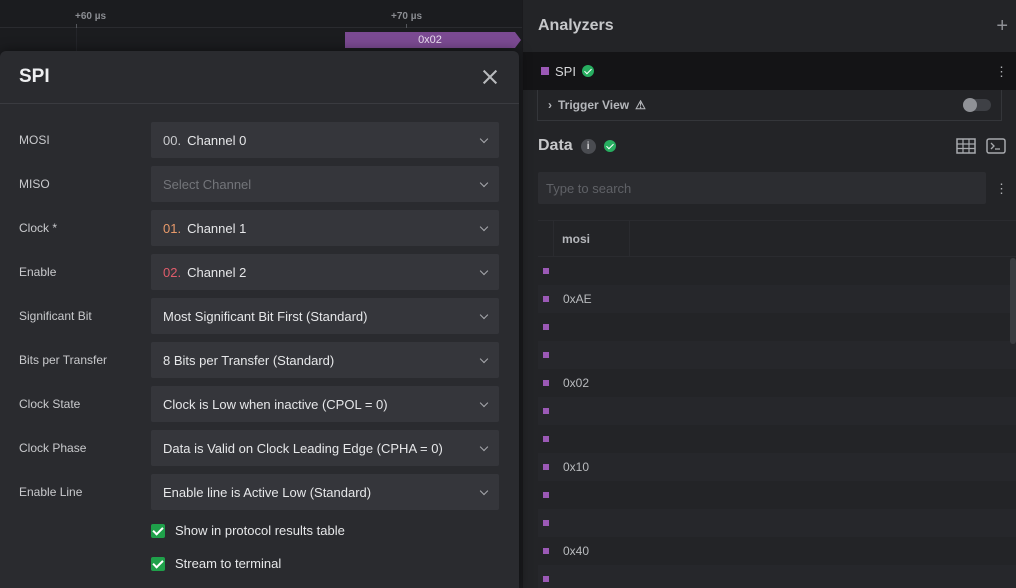 The height and width of the screenshot is (588, 1016). What do you see at coordinates (550, 105) in the screenshot?
I see `chevron-right-icon: ›` at bounding box center [550, 105].